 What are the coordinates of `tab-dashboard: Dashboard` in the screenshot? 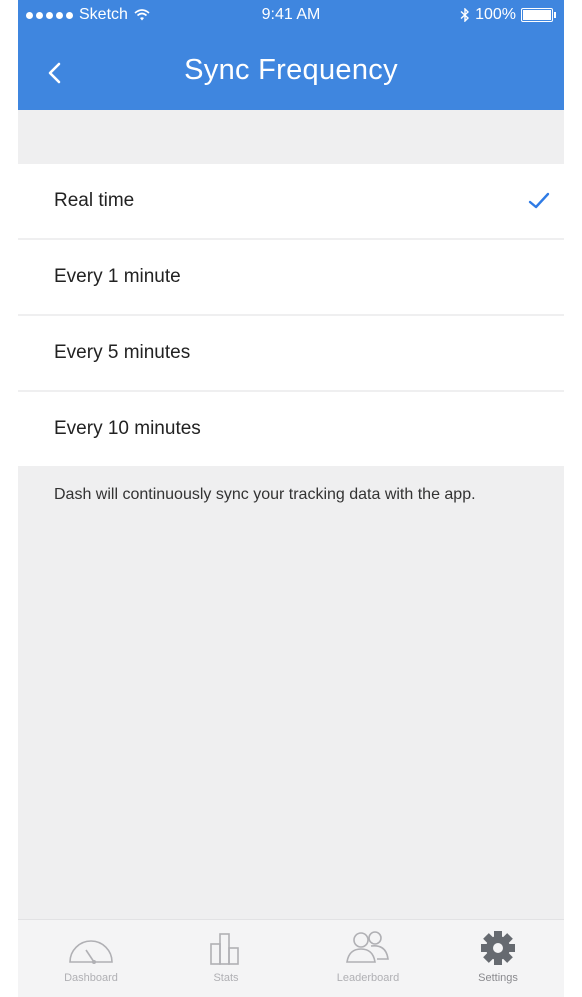 It's located at (91, 956).